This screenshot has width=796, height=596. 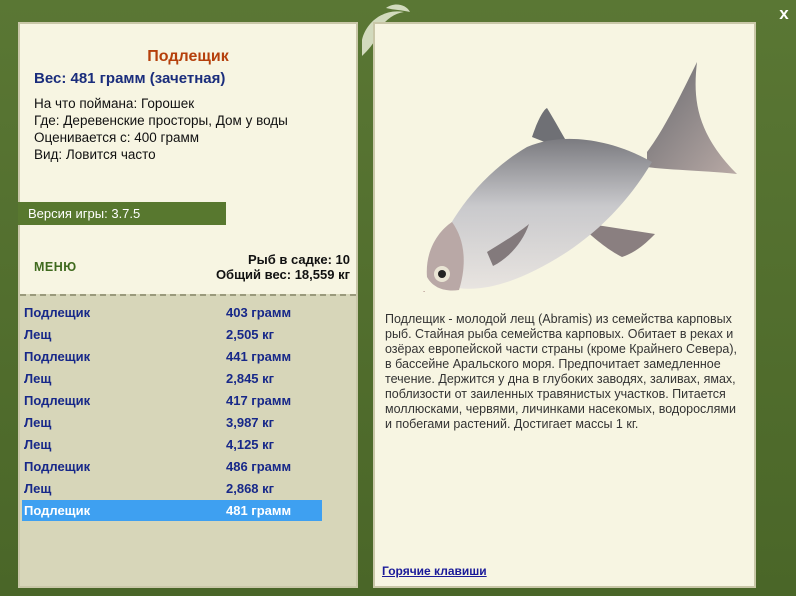 What do you see at coordinates (250, 422) in the screenshot?
I see `fish-weight-value: 3,987 кг` at bounding box center [250, 422].